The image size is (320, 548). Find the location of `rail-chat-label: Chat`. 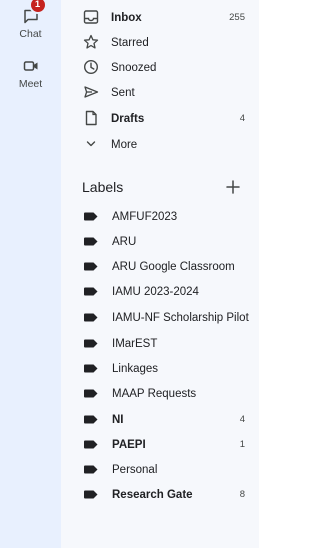

rail-chat-label: Chat is located at coordinates (30, 34).